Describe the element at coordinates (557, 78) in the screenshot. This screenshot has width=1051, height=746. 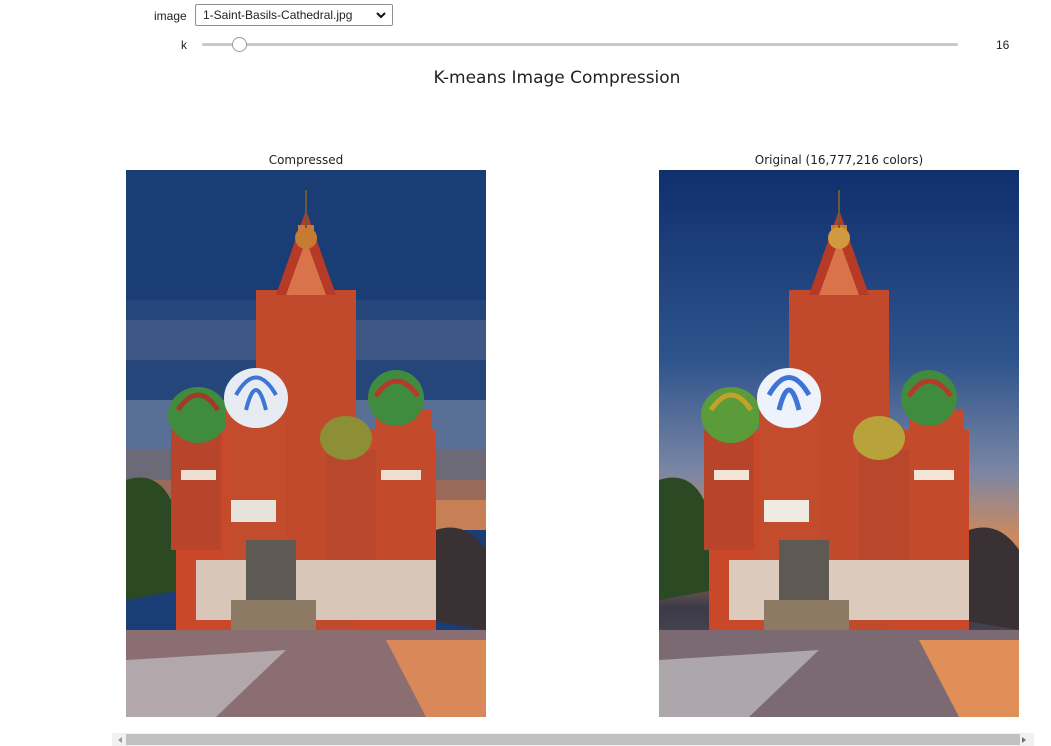
I see `figure-title: K-means Image Compression` at that location.